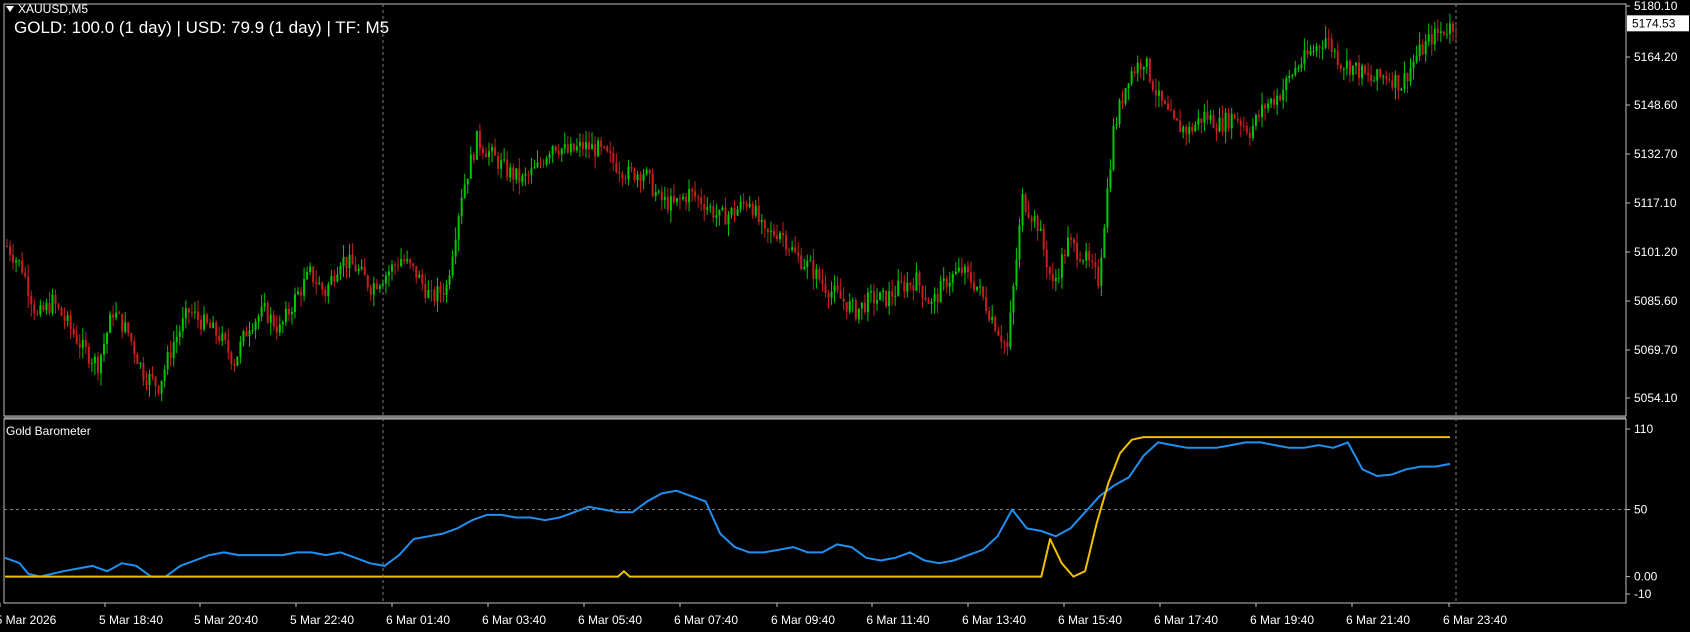  What do you see at coordinates (226, 620) in the screenshot?
I see `time-tick-label: 5 Mar 20:40` at bounding box center [226, 620].